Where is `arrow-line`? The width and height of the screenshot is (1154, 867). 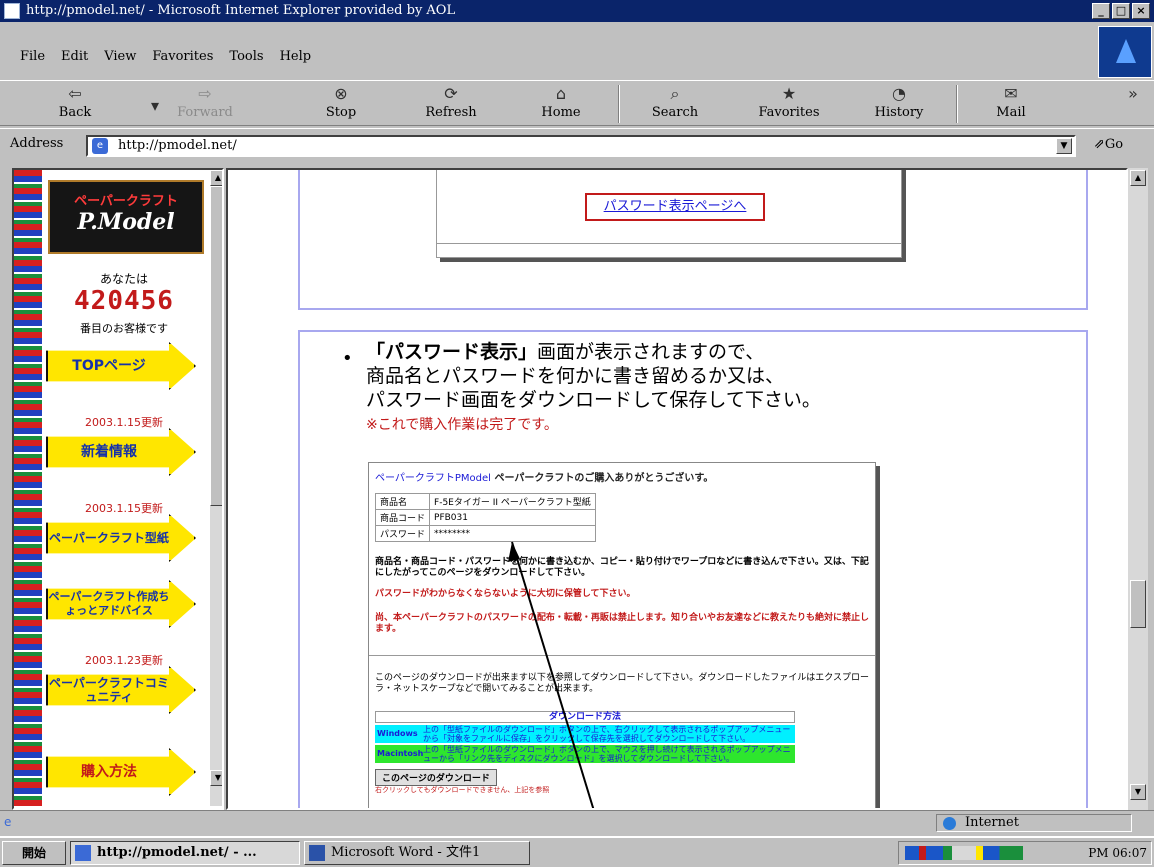 arrow-line is located at coordinates (553, 674).